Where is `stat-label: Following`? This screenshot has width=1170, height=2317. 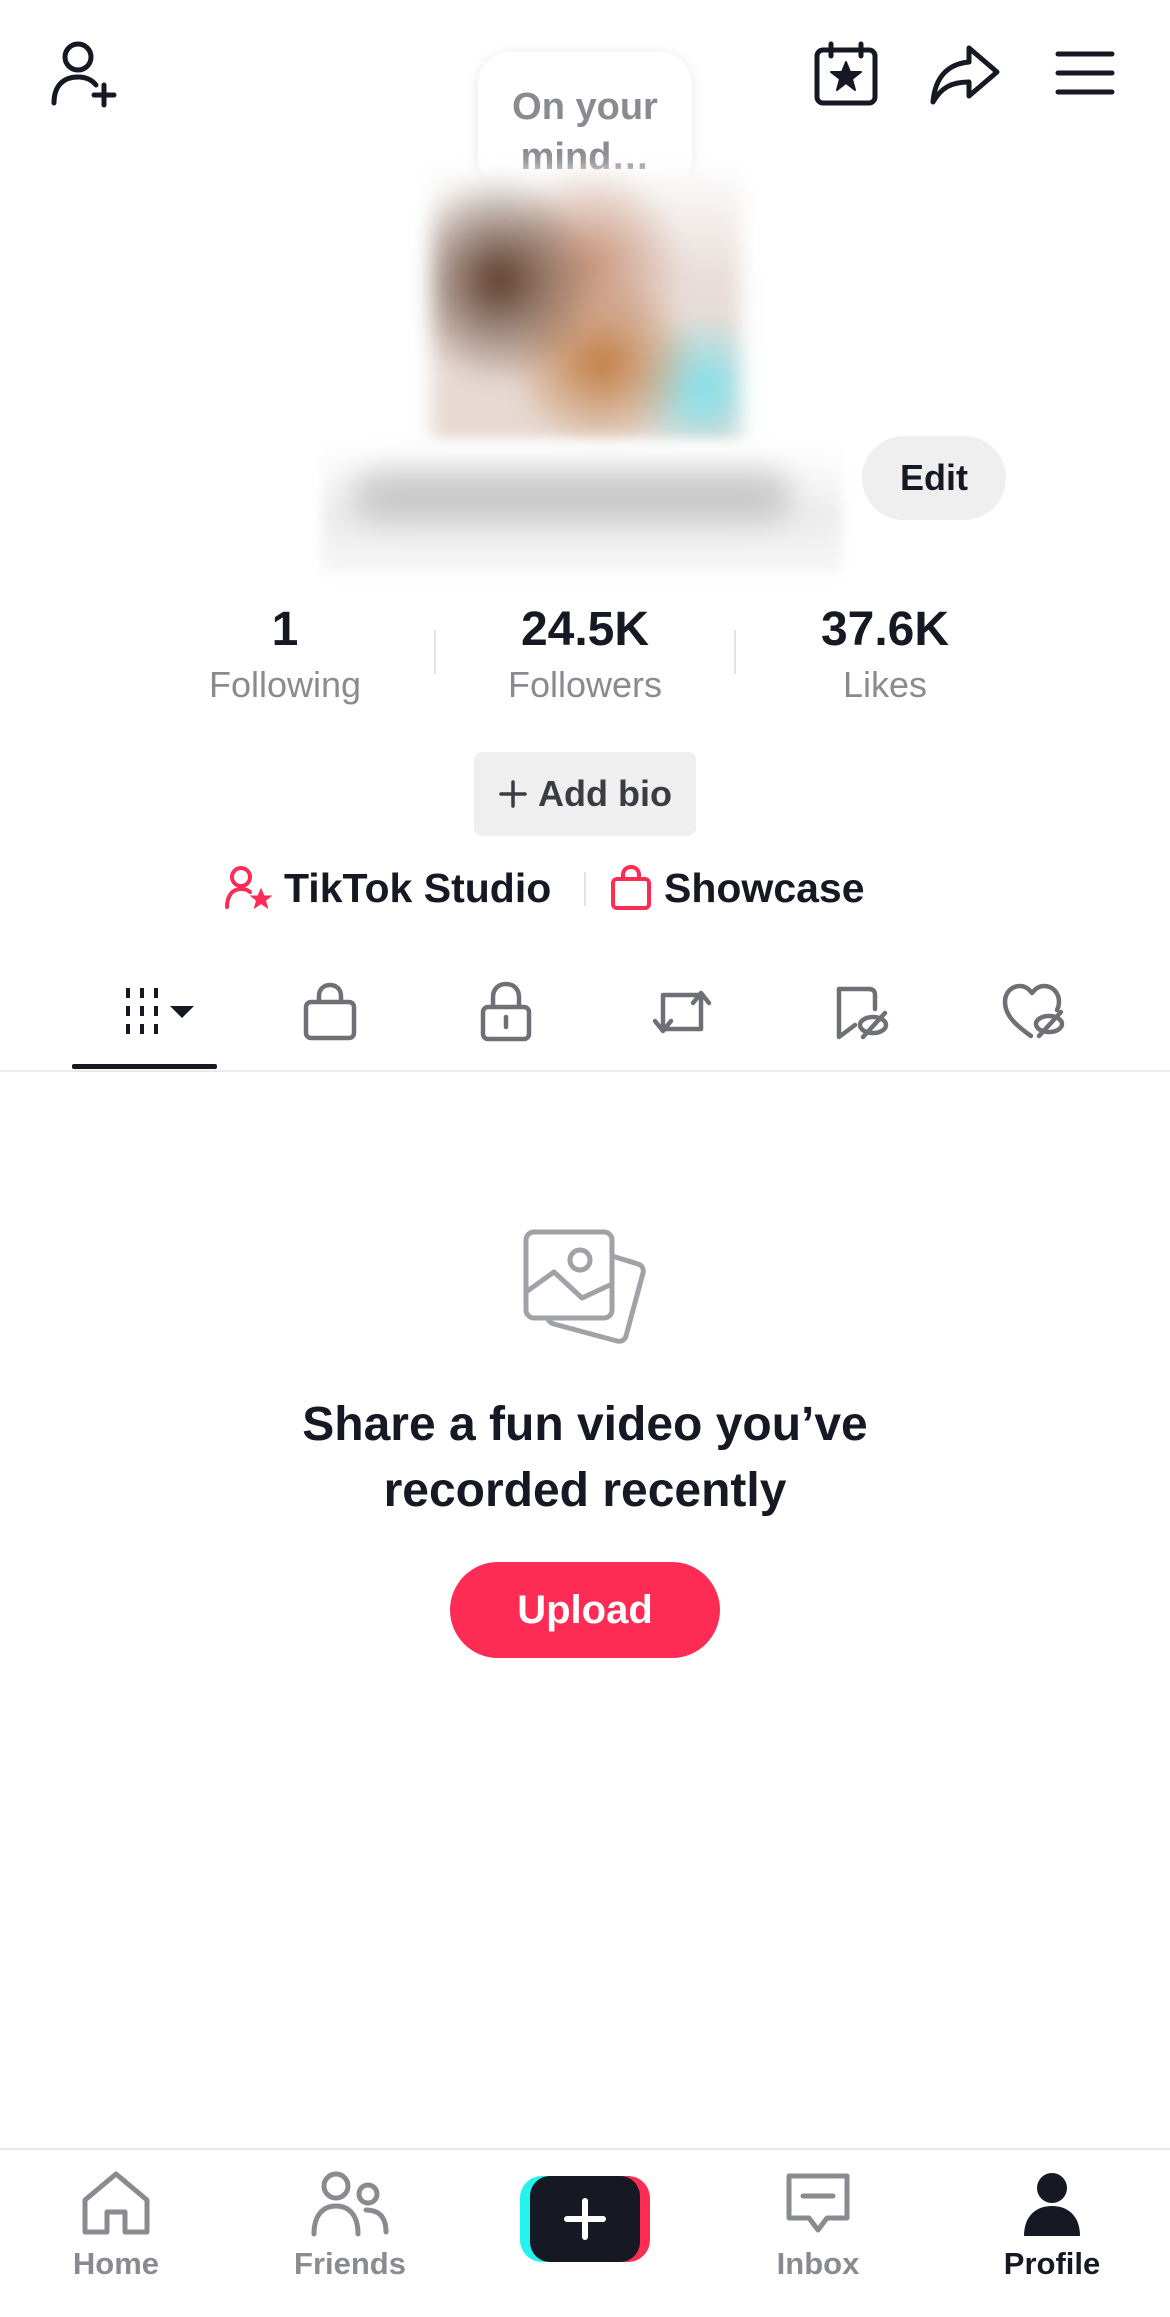
stat-label: Following is located at coordinates (285, 684).